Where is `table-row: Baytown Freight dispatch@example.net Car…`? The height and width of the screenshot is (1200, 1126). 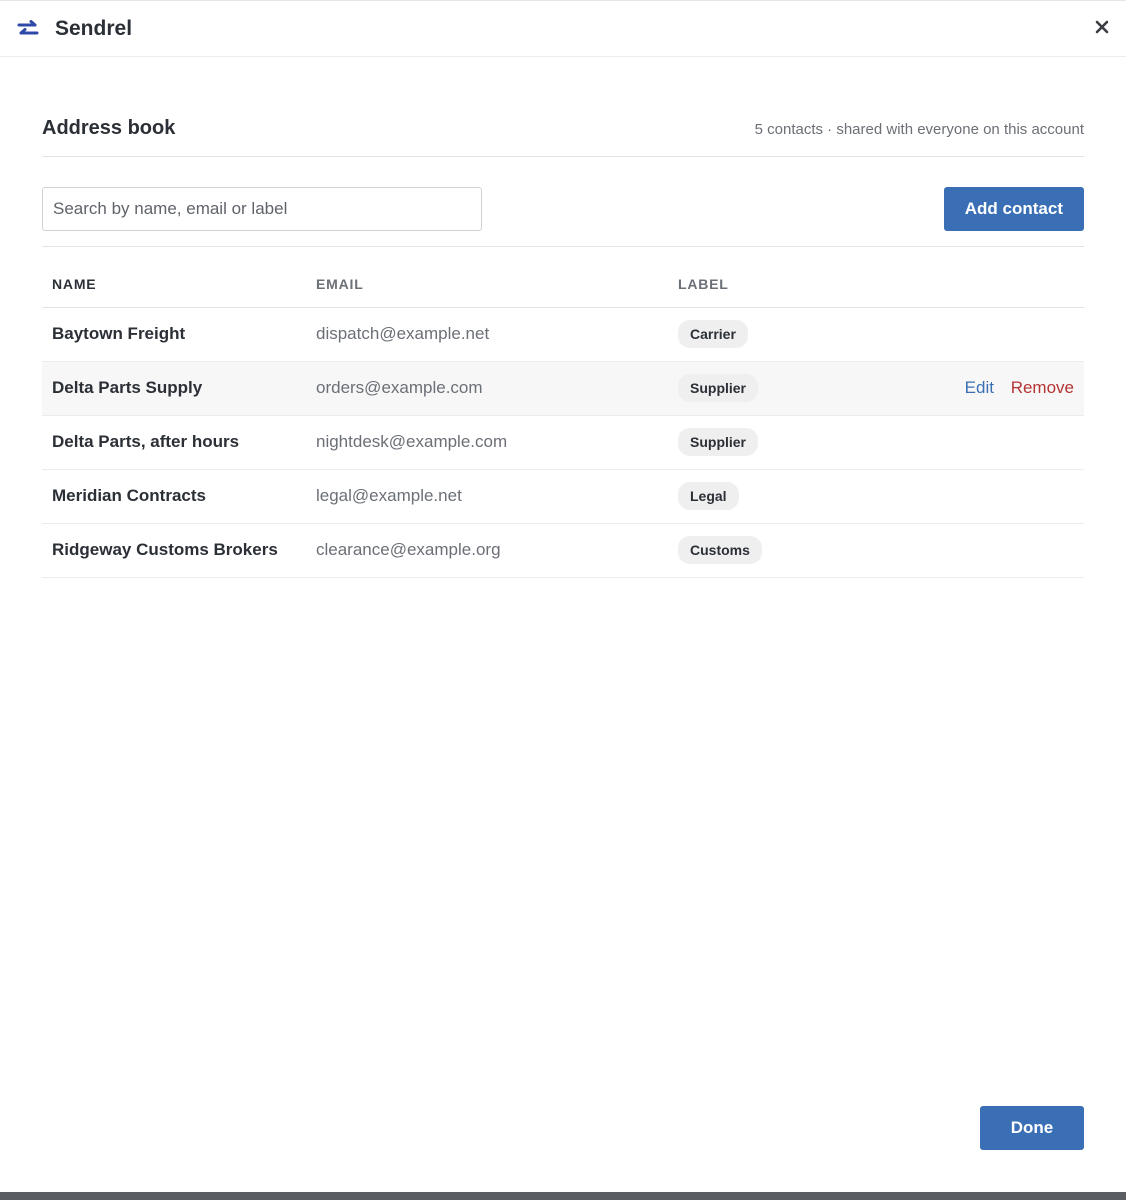
table-row: Baytown Freight dispatch@example.net Car… is located at coordinates (563, 334).